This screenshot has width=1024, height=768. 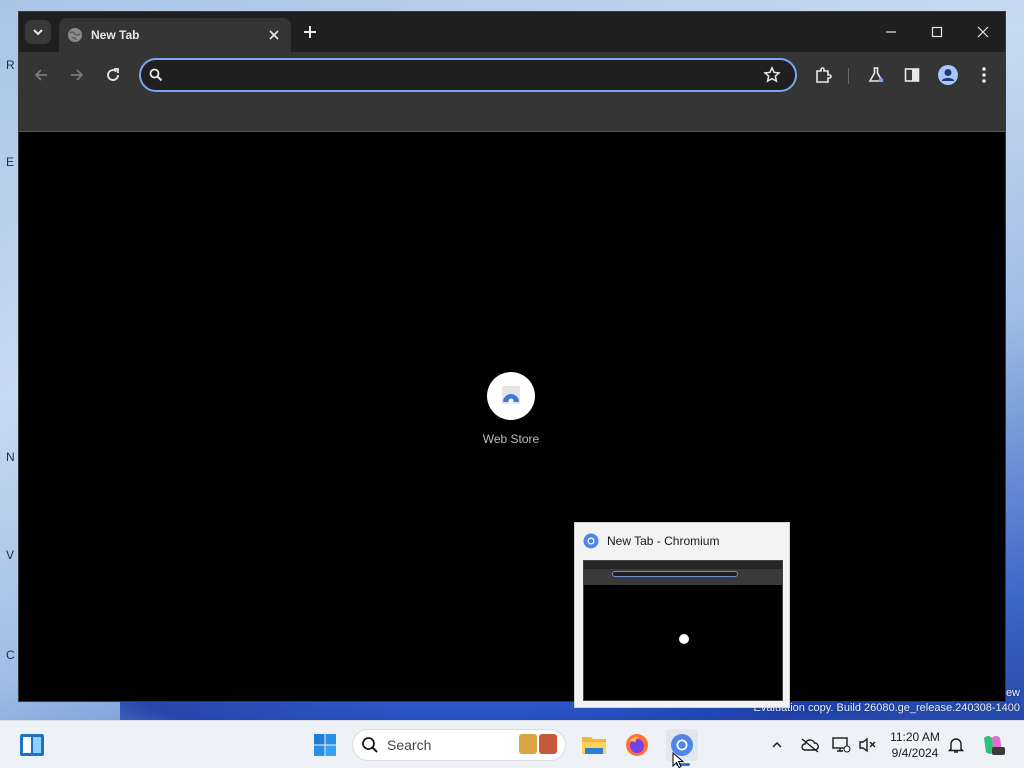 I want to click on tab-strip: New Tab, so click(x=512, y=32).